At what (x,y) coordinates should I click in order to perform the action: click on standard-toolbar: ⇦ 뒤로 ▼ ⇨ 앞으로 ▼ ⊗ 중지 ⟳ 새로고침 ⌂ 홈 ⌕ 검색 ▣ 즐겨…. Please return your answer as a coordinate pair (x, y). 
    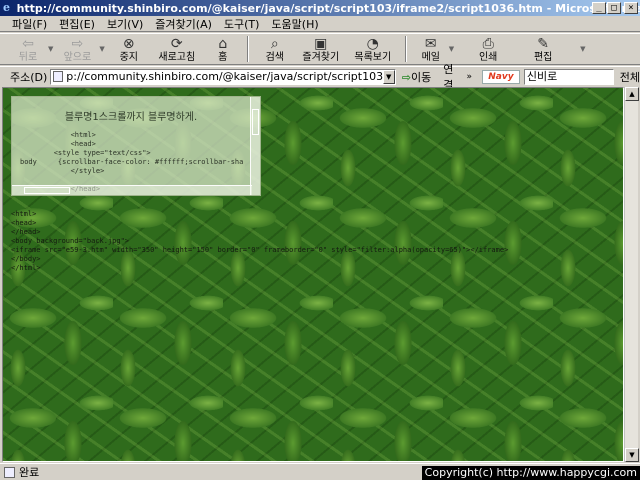
    Looking at the image, I should click on (320, 49).